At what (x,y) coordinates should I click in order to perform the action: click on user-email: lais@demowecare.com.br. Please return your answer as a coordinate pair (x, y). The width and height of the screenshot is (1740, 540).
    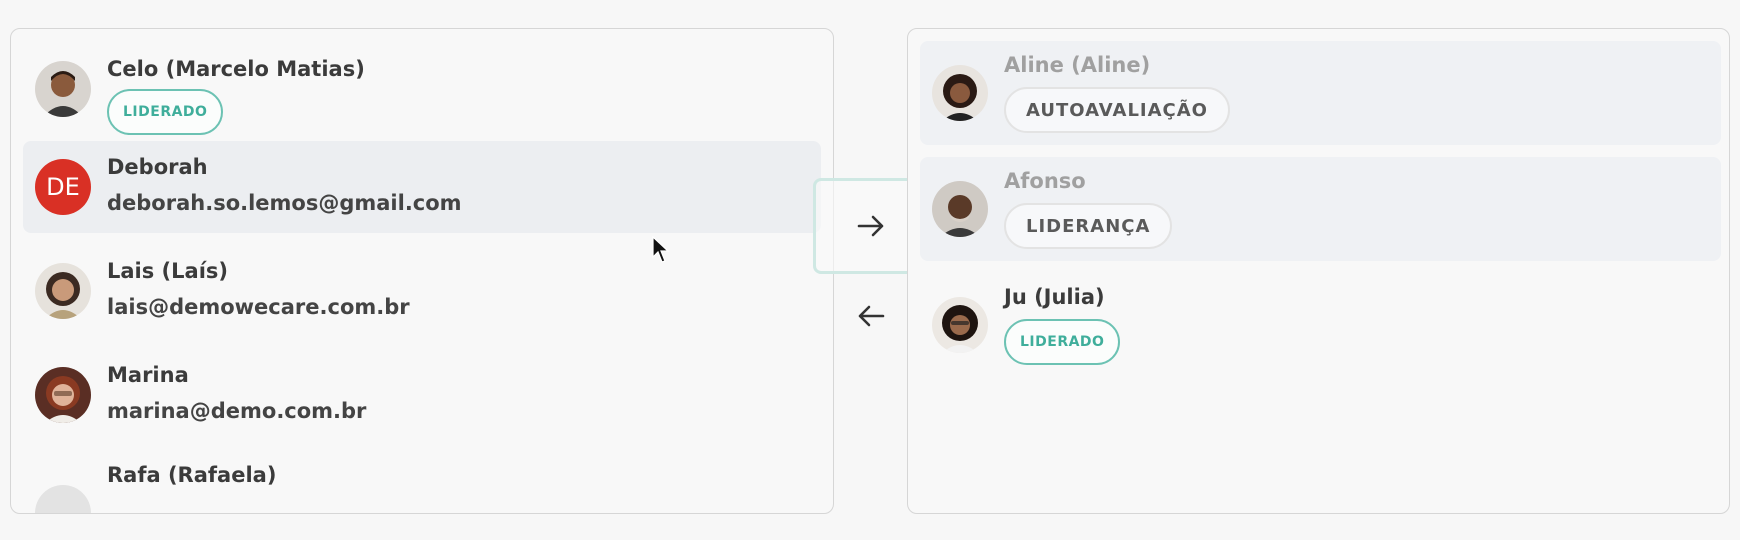
    Looking at the image, I should click on (258, 307).